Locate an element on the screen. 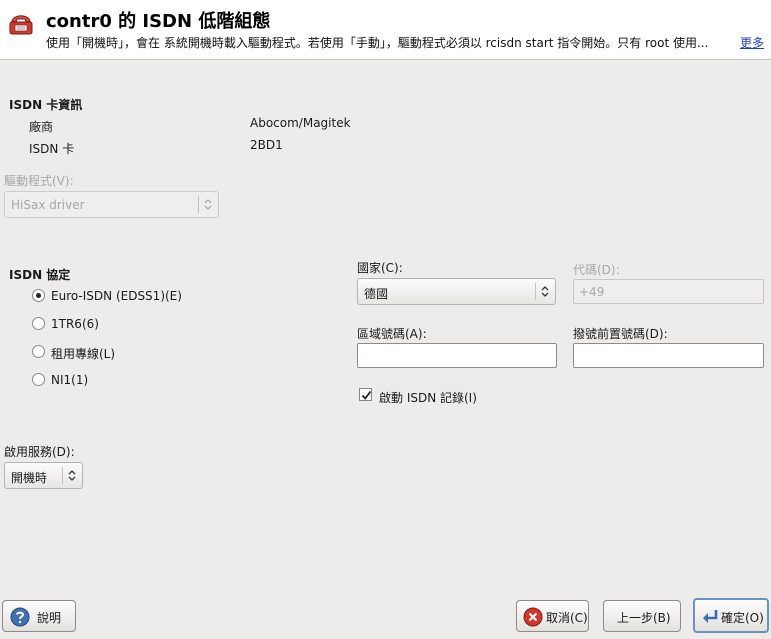 The width and height of the screenshot is (771, 639). radio-euro-isdn is located at coordinates (38, 295).